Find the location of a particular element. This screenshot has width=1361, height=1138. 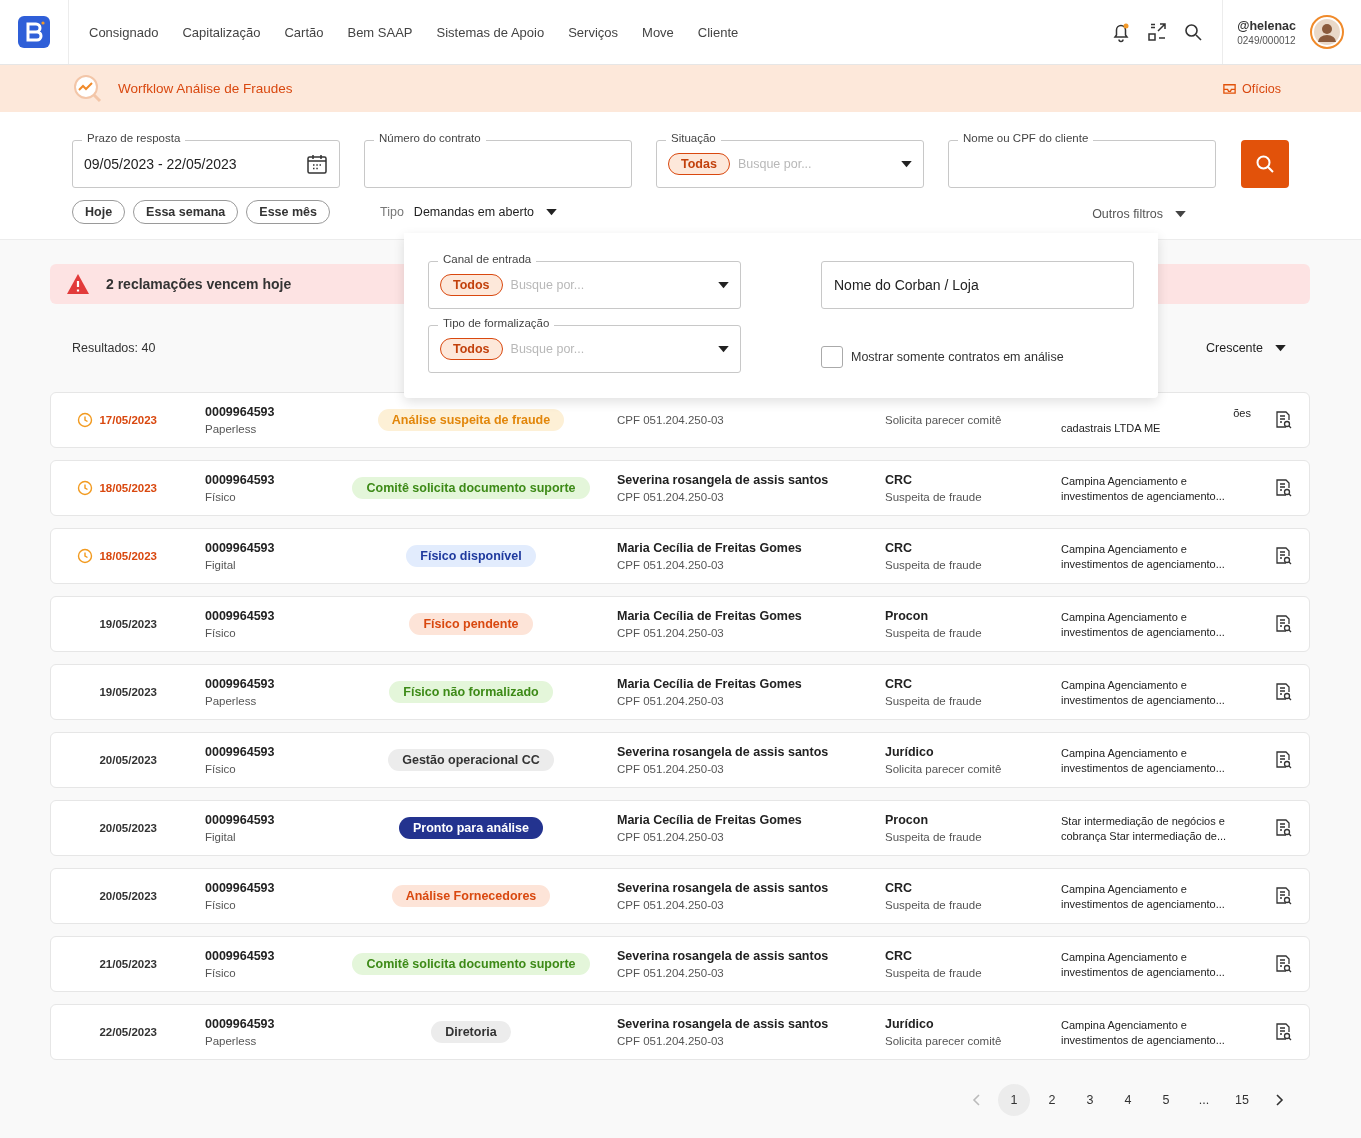

exchange-icon is located at coordinates (1157, 32).